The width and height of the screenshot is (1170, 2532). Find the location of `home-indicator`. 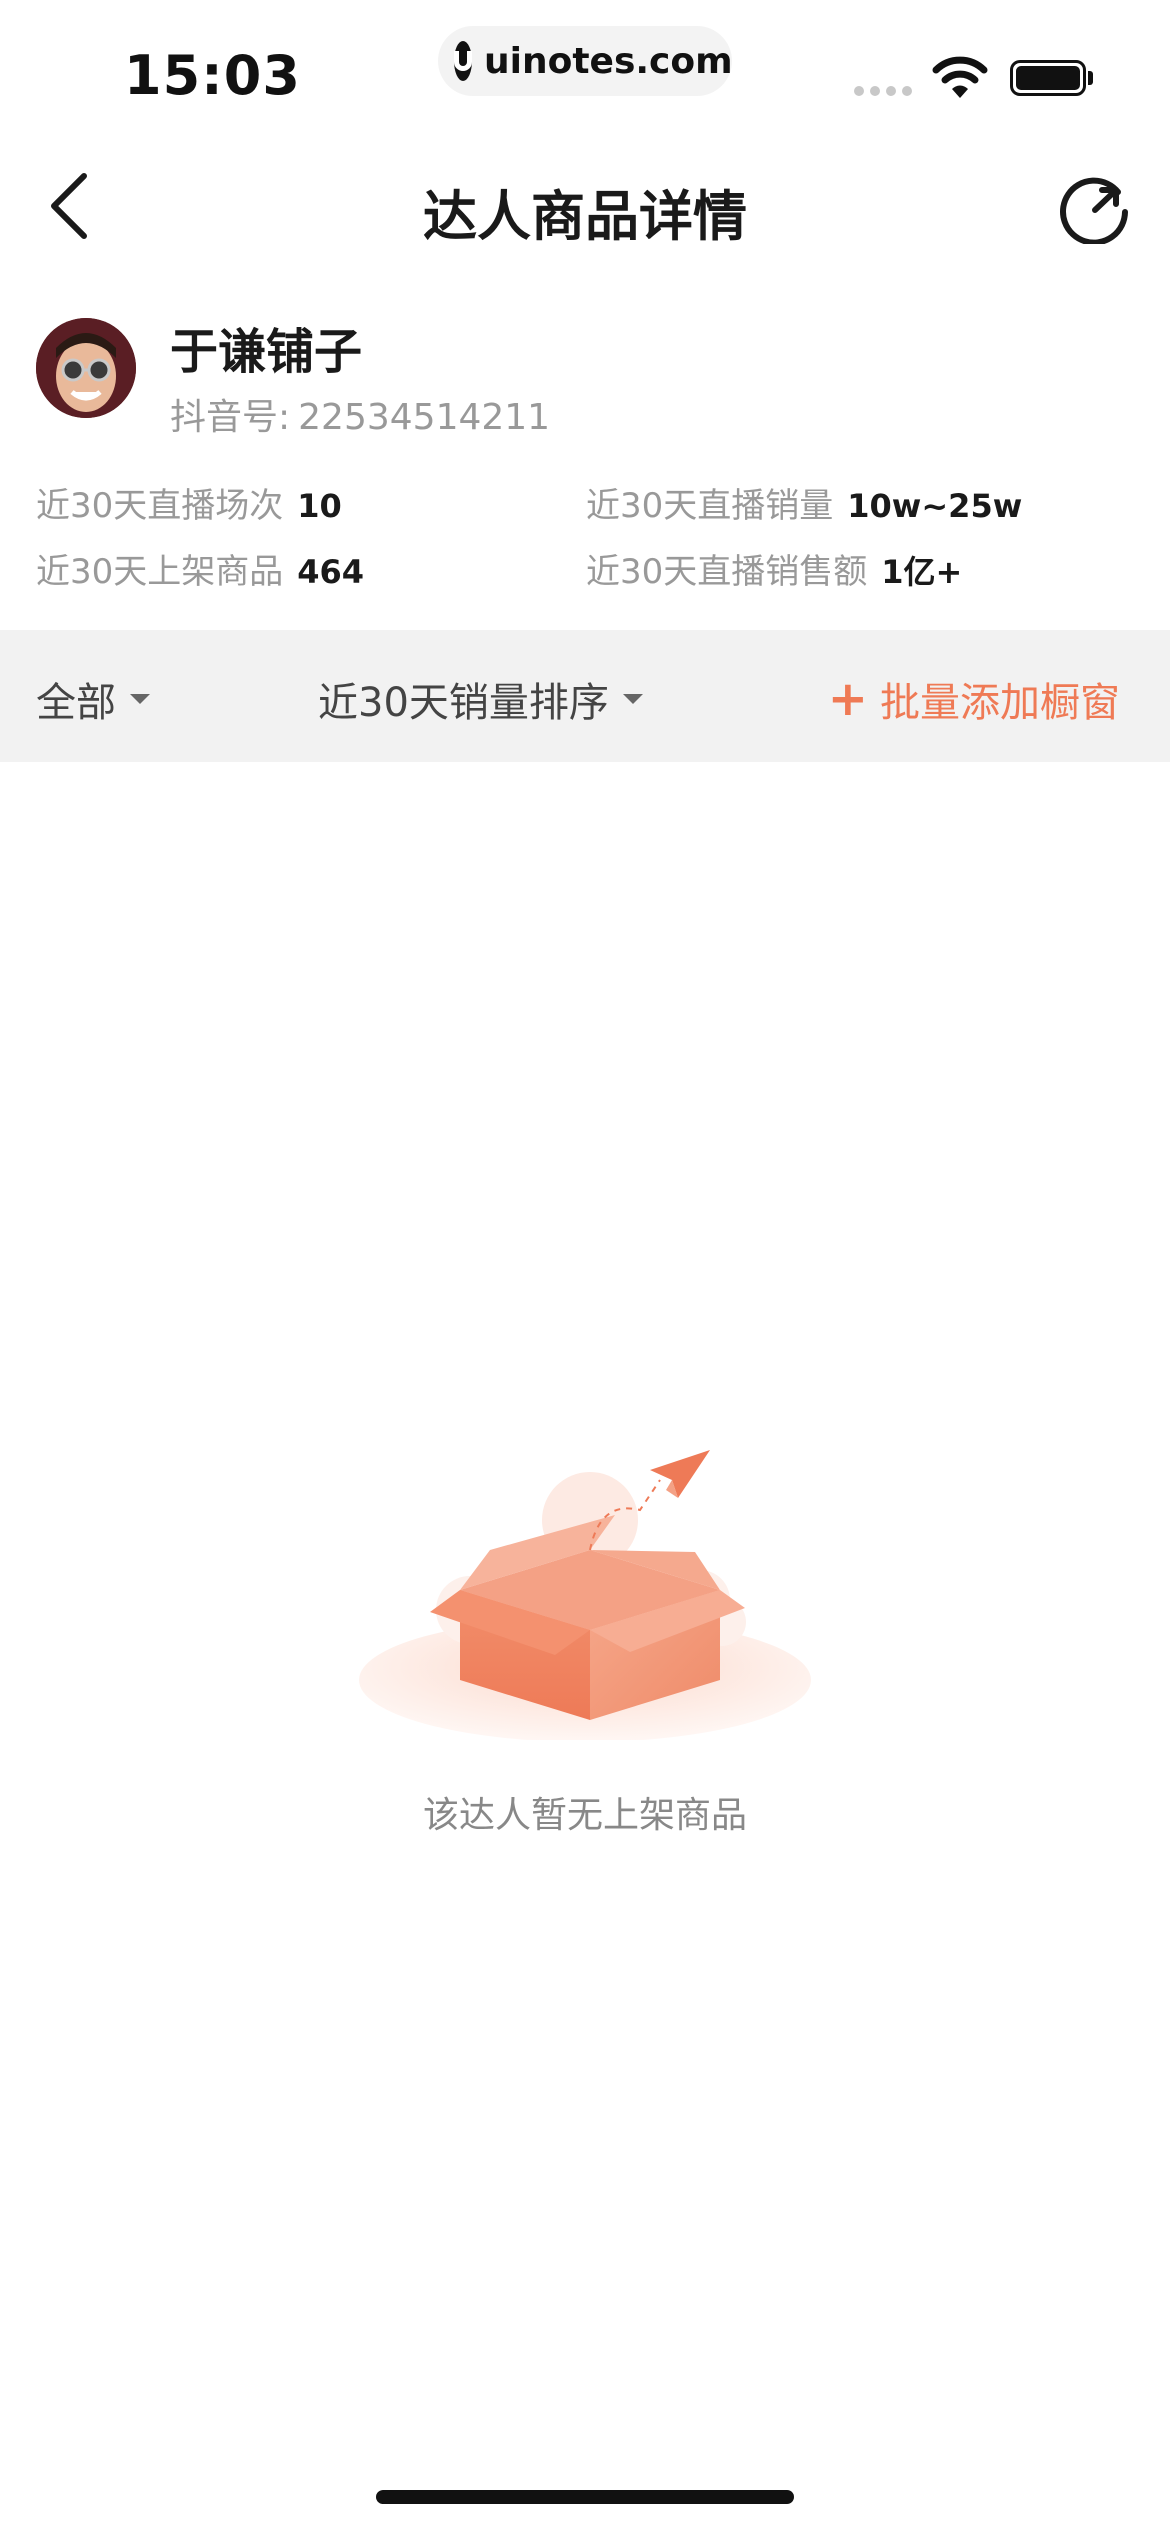

home-indicator is located at coordinates (585, 2497).